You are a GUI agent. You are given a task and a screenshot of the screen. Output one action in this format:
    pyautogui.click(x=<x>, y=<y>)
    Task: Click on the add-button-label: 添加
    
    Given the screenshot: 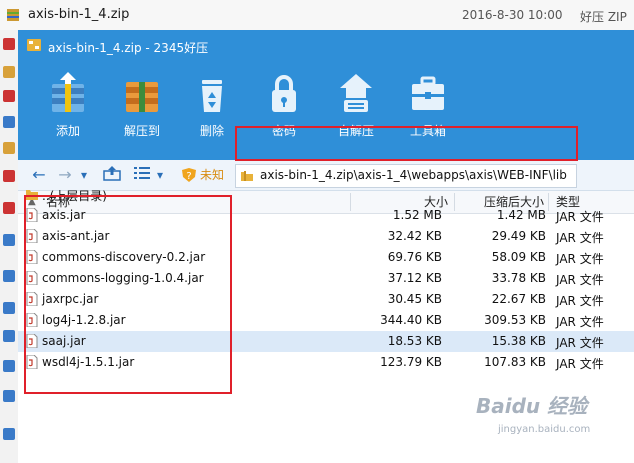 What is the action you would take?
    pyautogui.click(x=67, y=131)
    